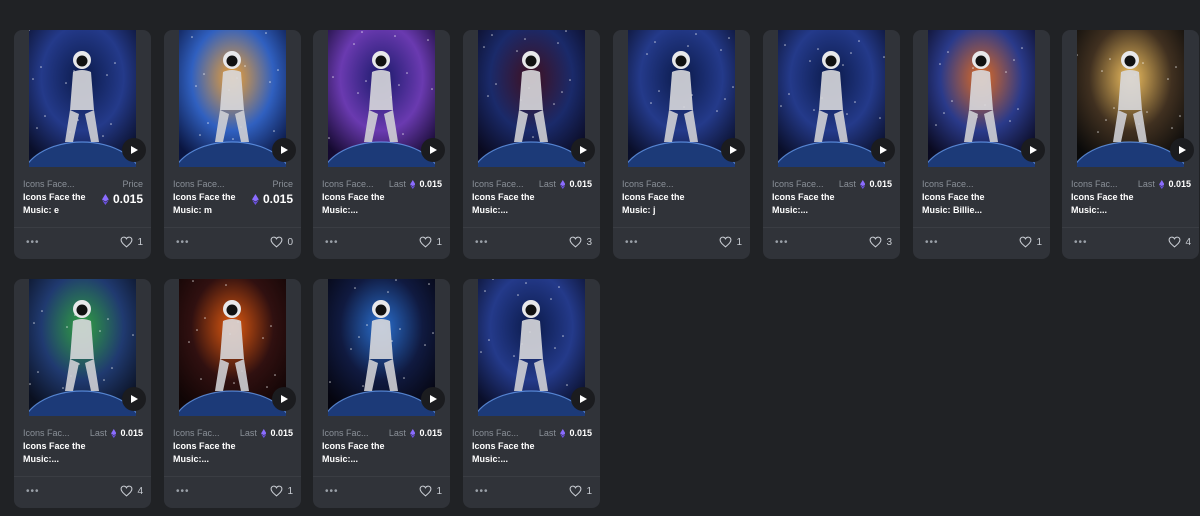  Describe the element at coordinates (889, 242) in the screenshot. I see `like-count: 3` at that location.